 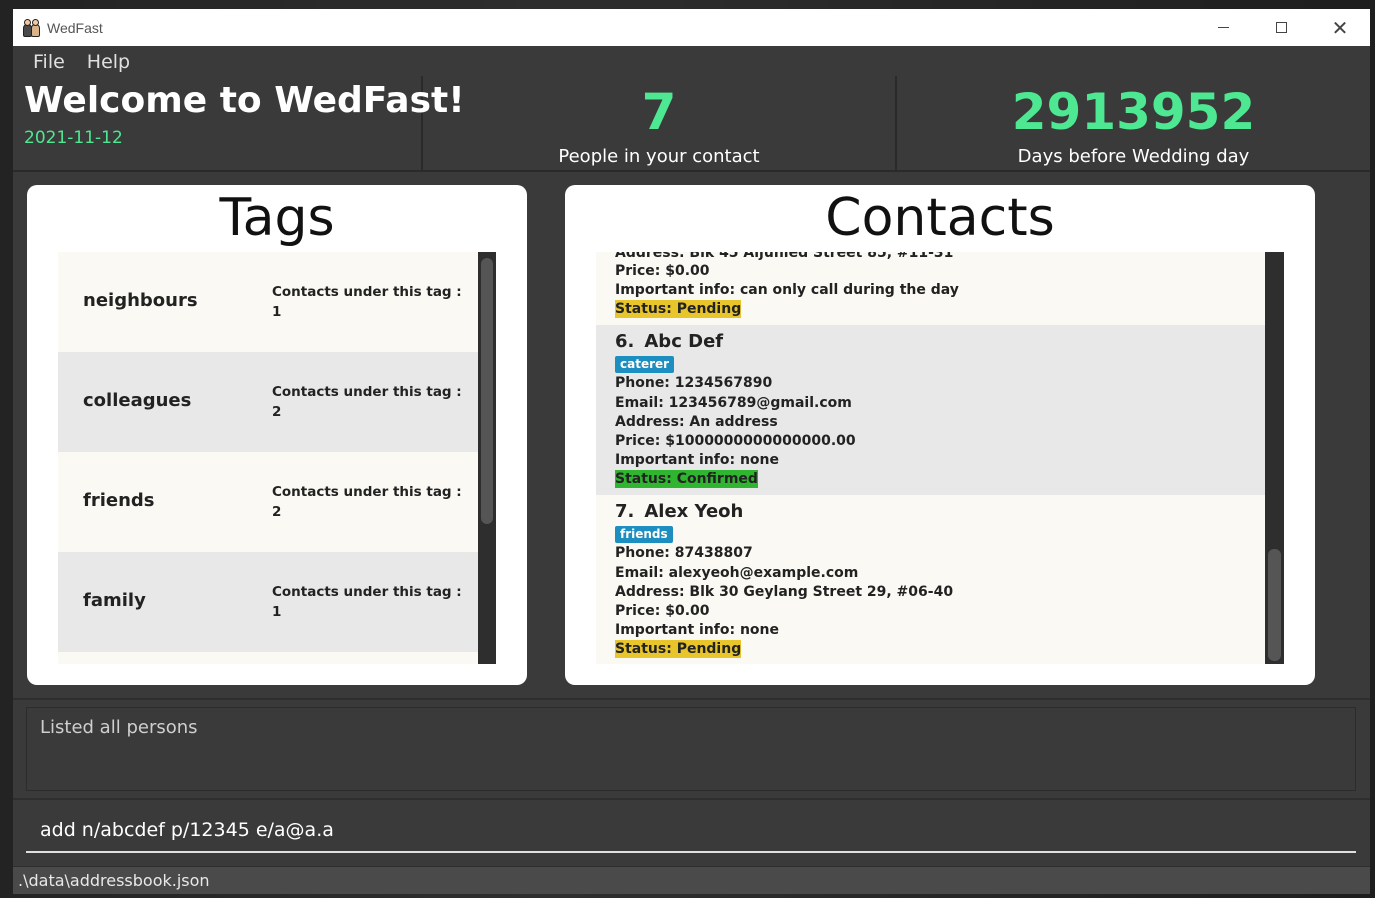 What do you see at coordinates (244, 100) in the screenshot?
I see `welcome-title: Welcome to WedFast!` at bounding box center [244, 100].